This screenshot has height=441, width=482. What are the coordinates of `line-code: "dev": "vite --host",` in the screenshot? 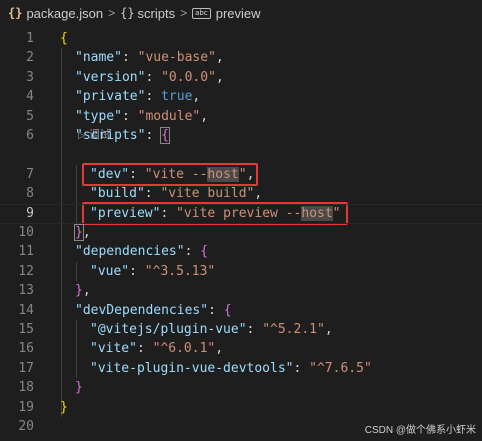 It's located at (172, 174).